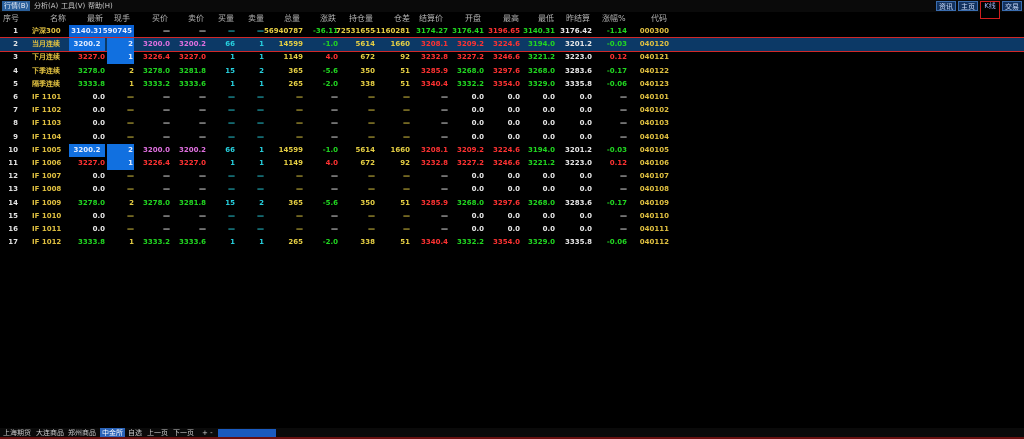 This screenshot has height=439, width=1024. What do you see at coordinates (361, 18) in the screenshot?
I see `col-open-interest: 持仓量` at bounding box center [361, 18].